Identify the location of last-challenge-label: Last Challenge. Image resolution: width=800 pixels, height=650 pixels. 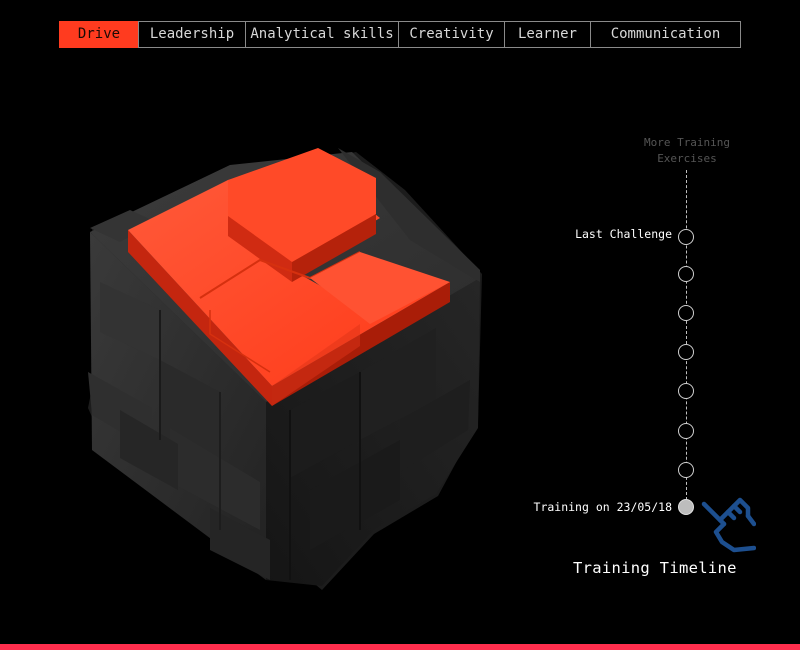
(623, 234).